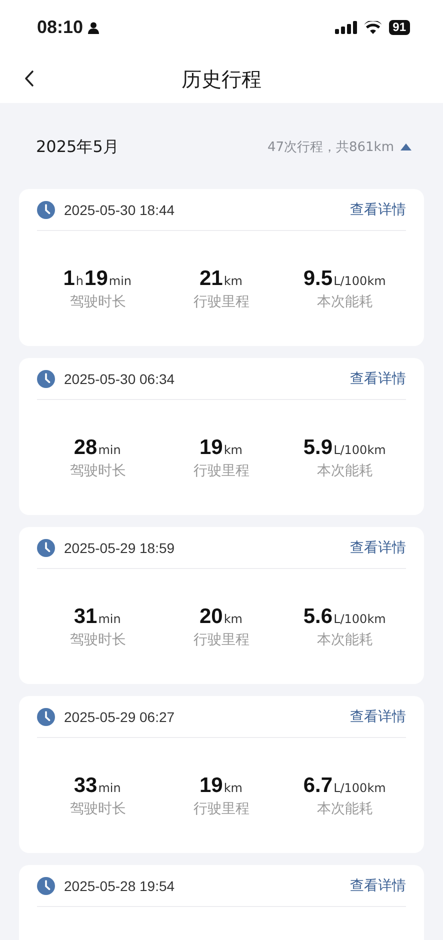 The height and width of the screenshot is (940, 443). Describe the element at coordinates (373, 27) in the screenshot. I see `wifi-icon` at that location.